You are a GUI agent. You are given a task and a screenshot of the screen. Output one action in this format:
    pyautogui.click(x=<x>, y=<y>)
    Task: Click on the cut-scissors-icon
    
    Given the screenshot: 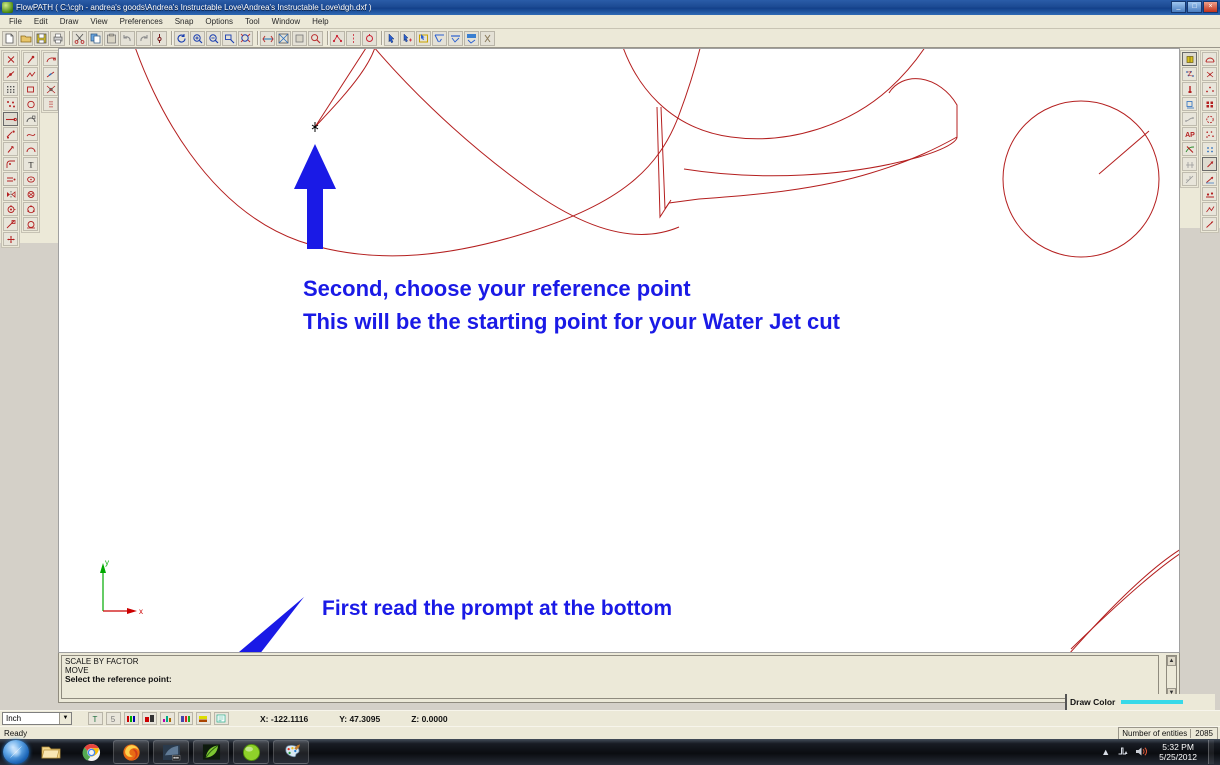 What is the action you would take?
    pyautogui.click(x=79, y=38)
    